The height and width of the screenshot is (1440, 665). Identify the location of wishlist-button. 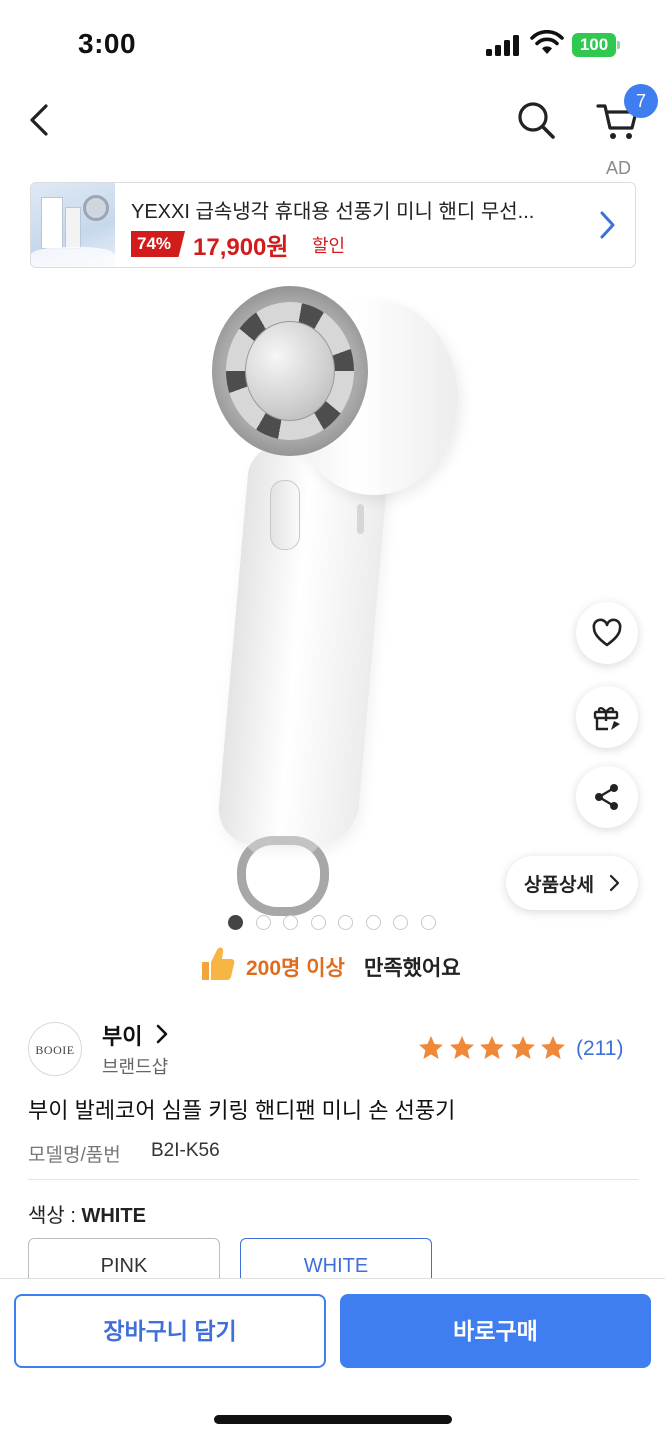
(607, 633).